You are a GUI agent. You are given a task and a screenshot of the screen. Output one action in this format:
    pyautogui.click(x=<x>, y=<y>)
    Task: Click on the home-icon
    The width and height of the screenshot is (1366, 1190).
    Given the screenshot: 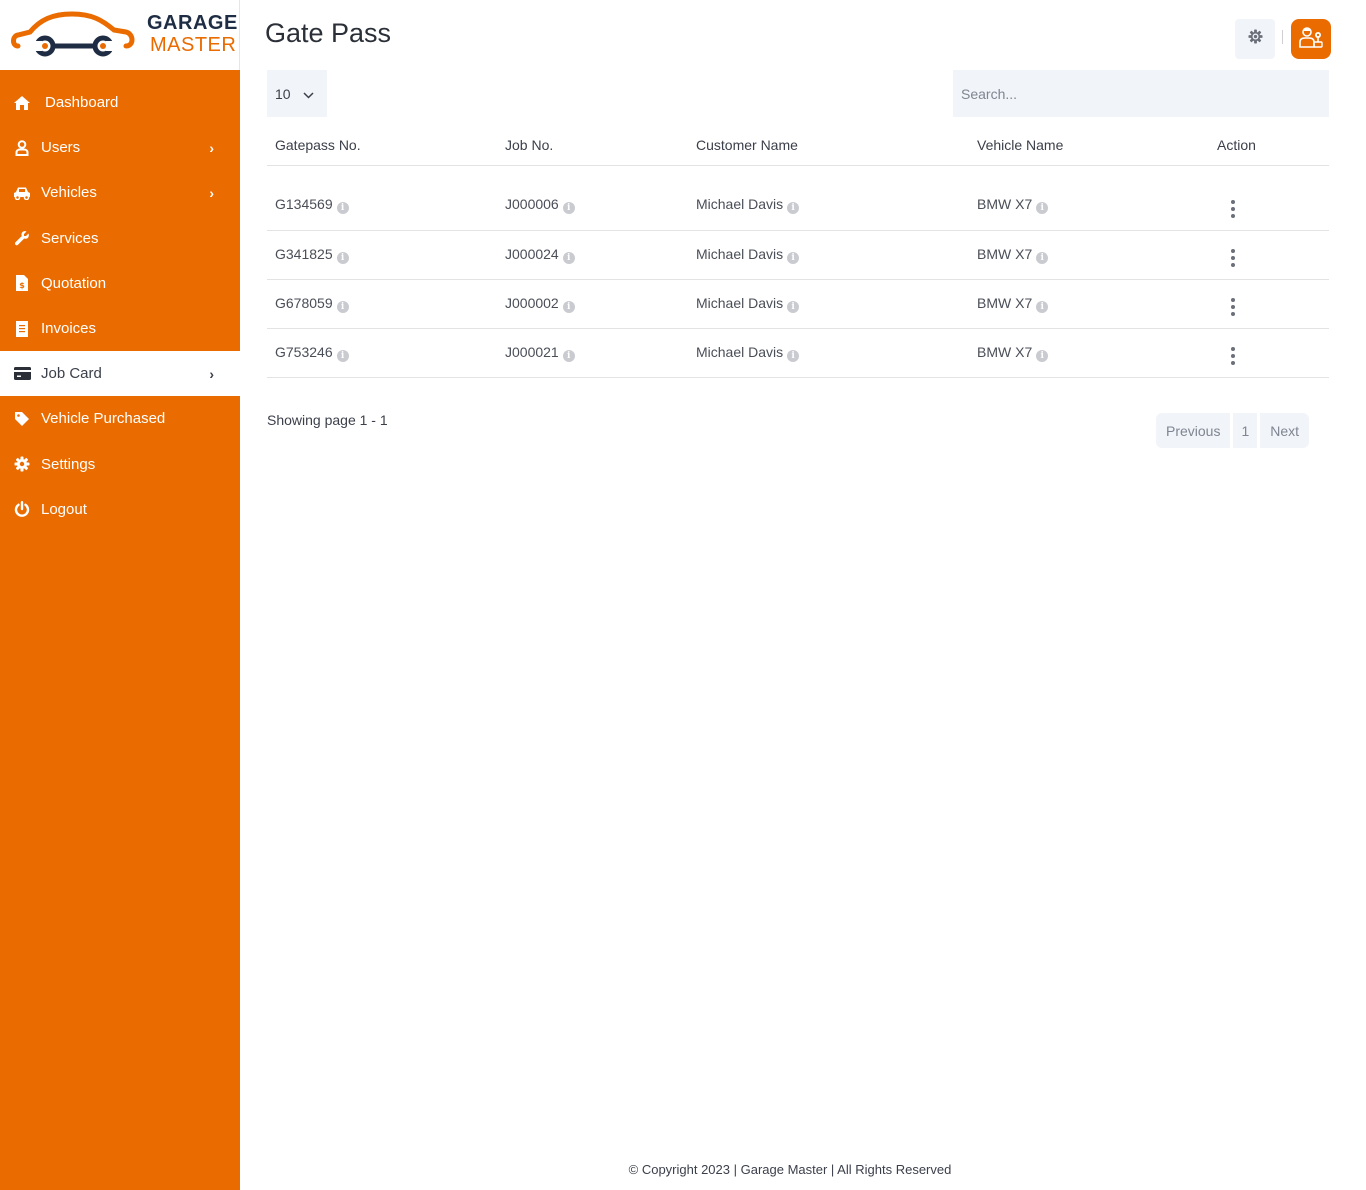 What is the action you would take?
    pyautogui.click(x=22, y=103)
    